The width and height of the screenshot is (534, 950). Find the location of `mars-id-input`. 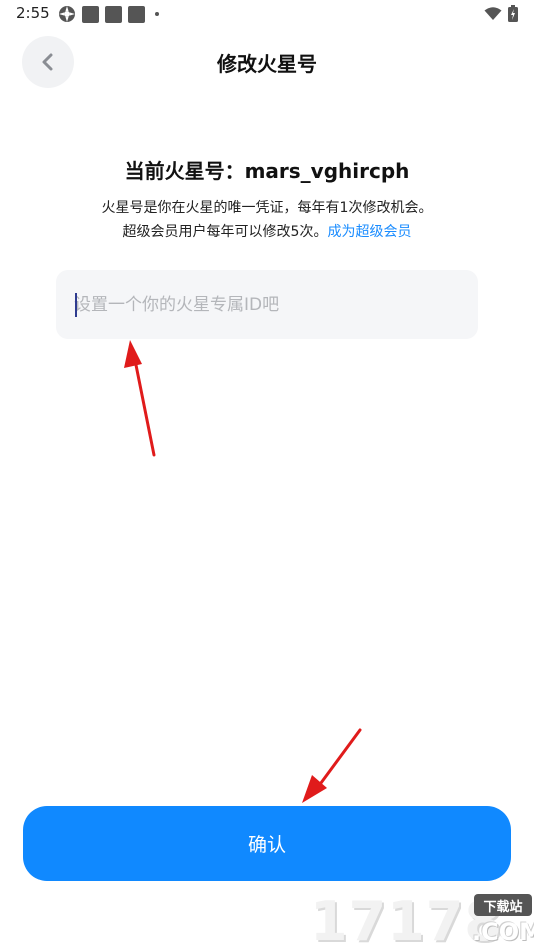

mars-id-input is located at coordinates (269, 304).